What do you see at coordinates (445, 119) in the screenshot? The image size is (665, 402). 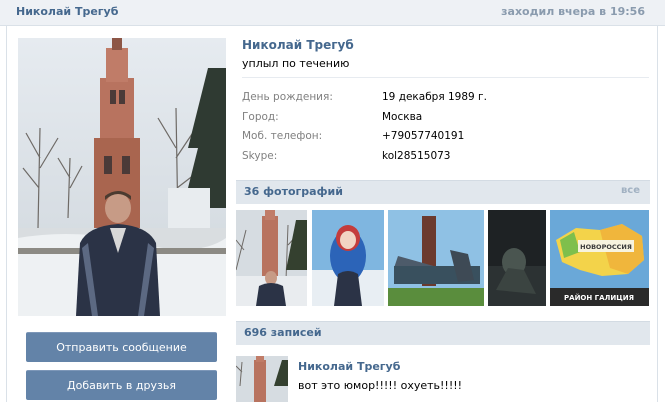 I see `info-row-city: Город: Москва` at bounding box center [445, 119].